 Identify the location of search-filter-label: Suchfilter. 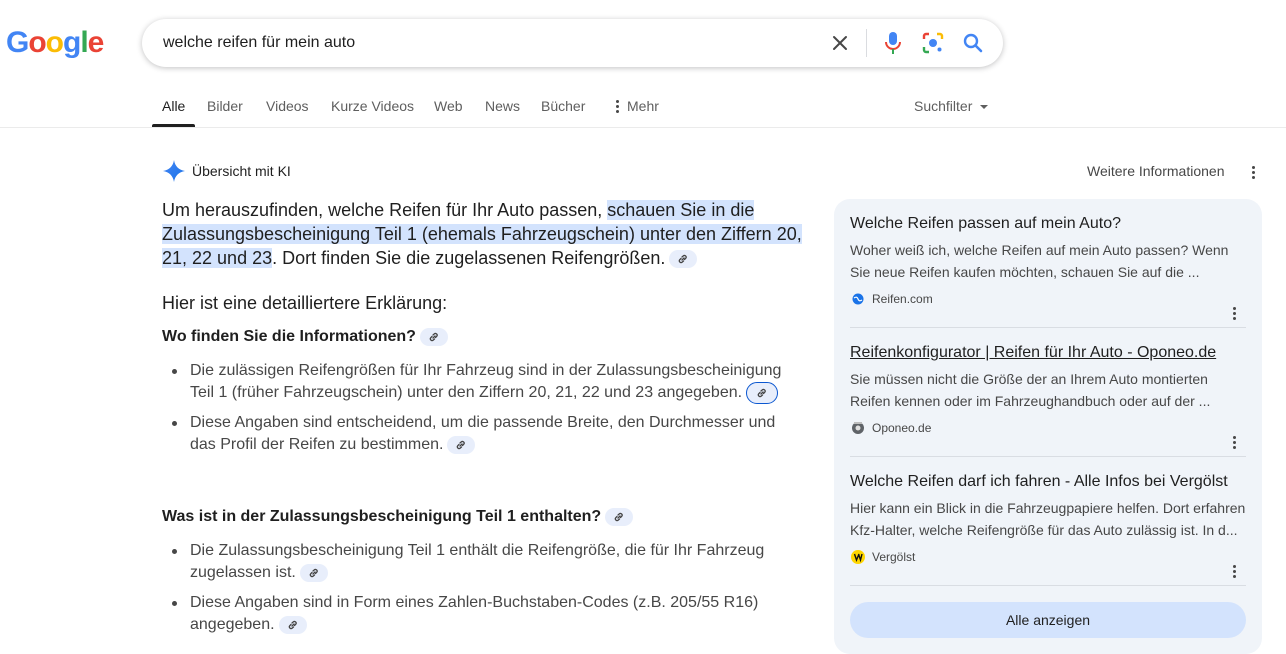
(943, 106).